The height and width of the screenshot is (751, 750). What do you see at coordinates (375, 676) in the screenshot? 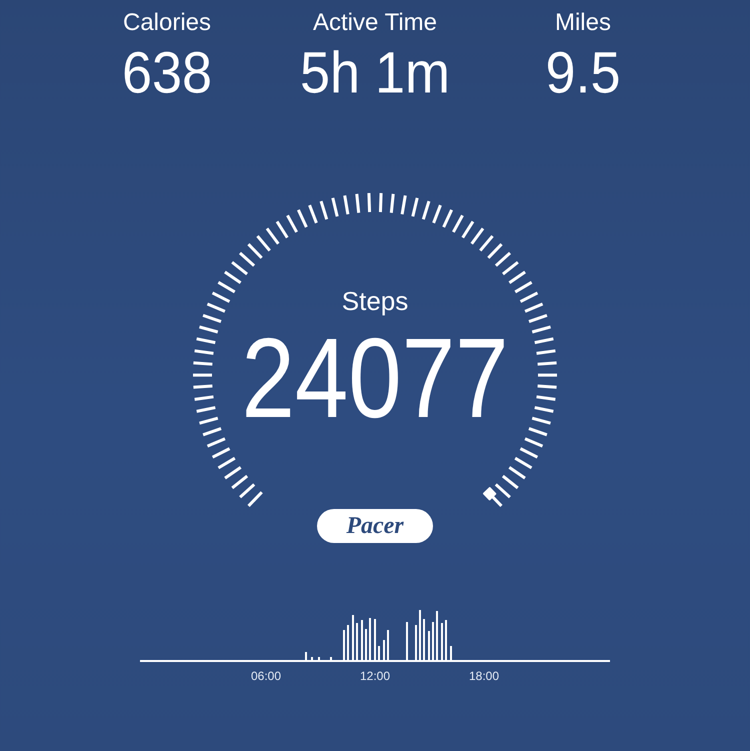
I see `time-tick-label: 12:00` at bounding box center [375, 676].